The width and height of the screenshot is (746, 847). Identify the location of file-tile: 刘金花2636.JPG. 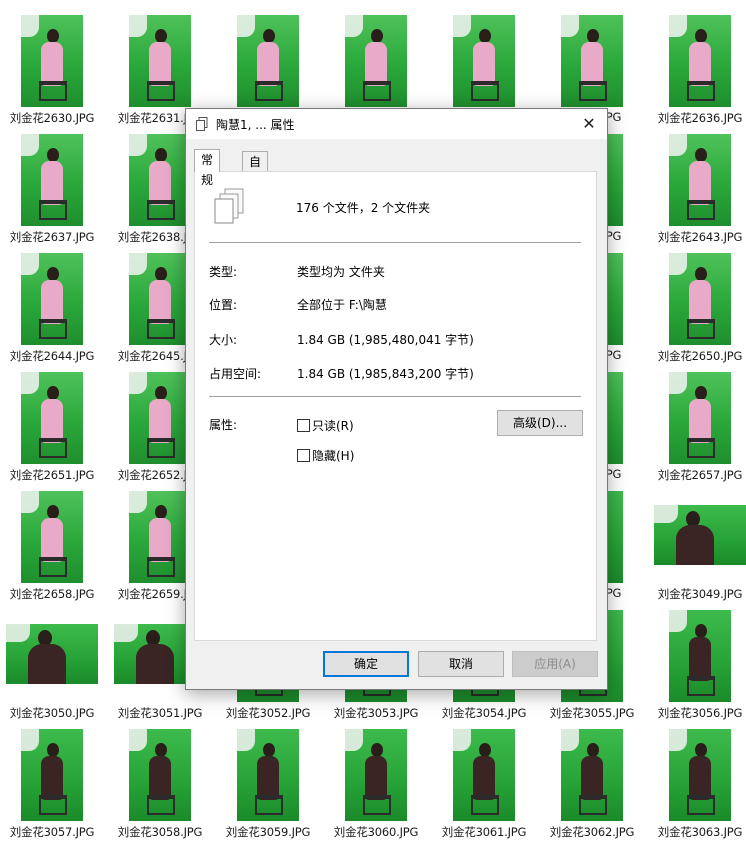
(697, 74).